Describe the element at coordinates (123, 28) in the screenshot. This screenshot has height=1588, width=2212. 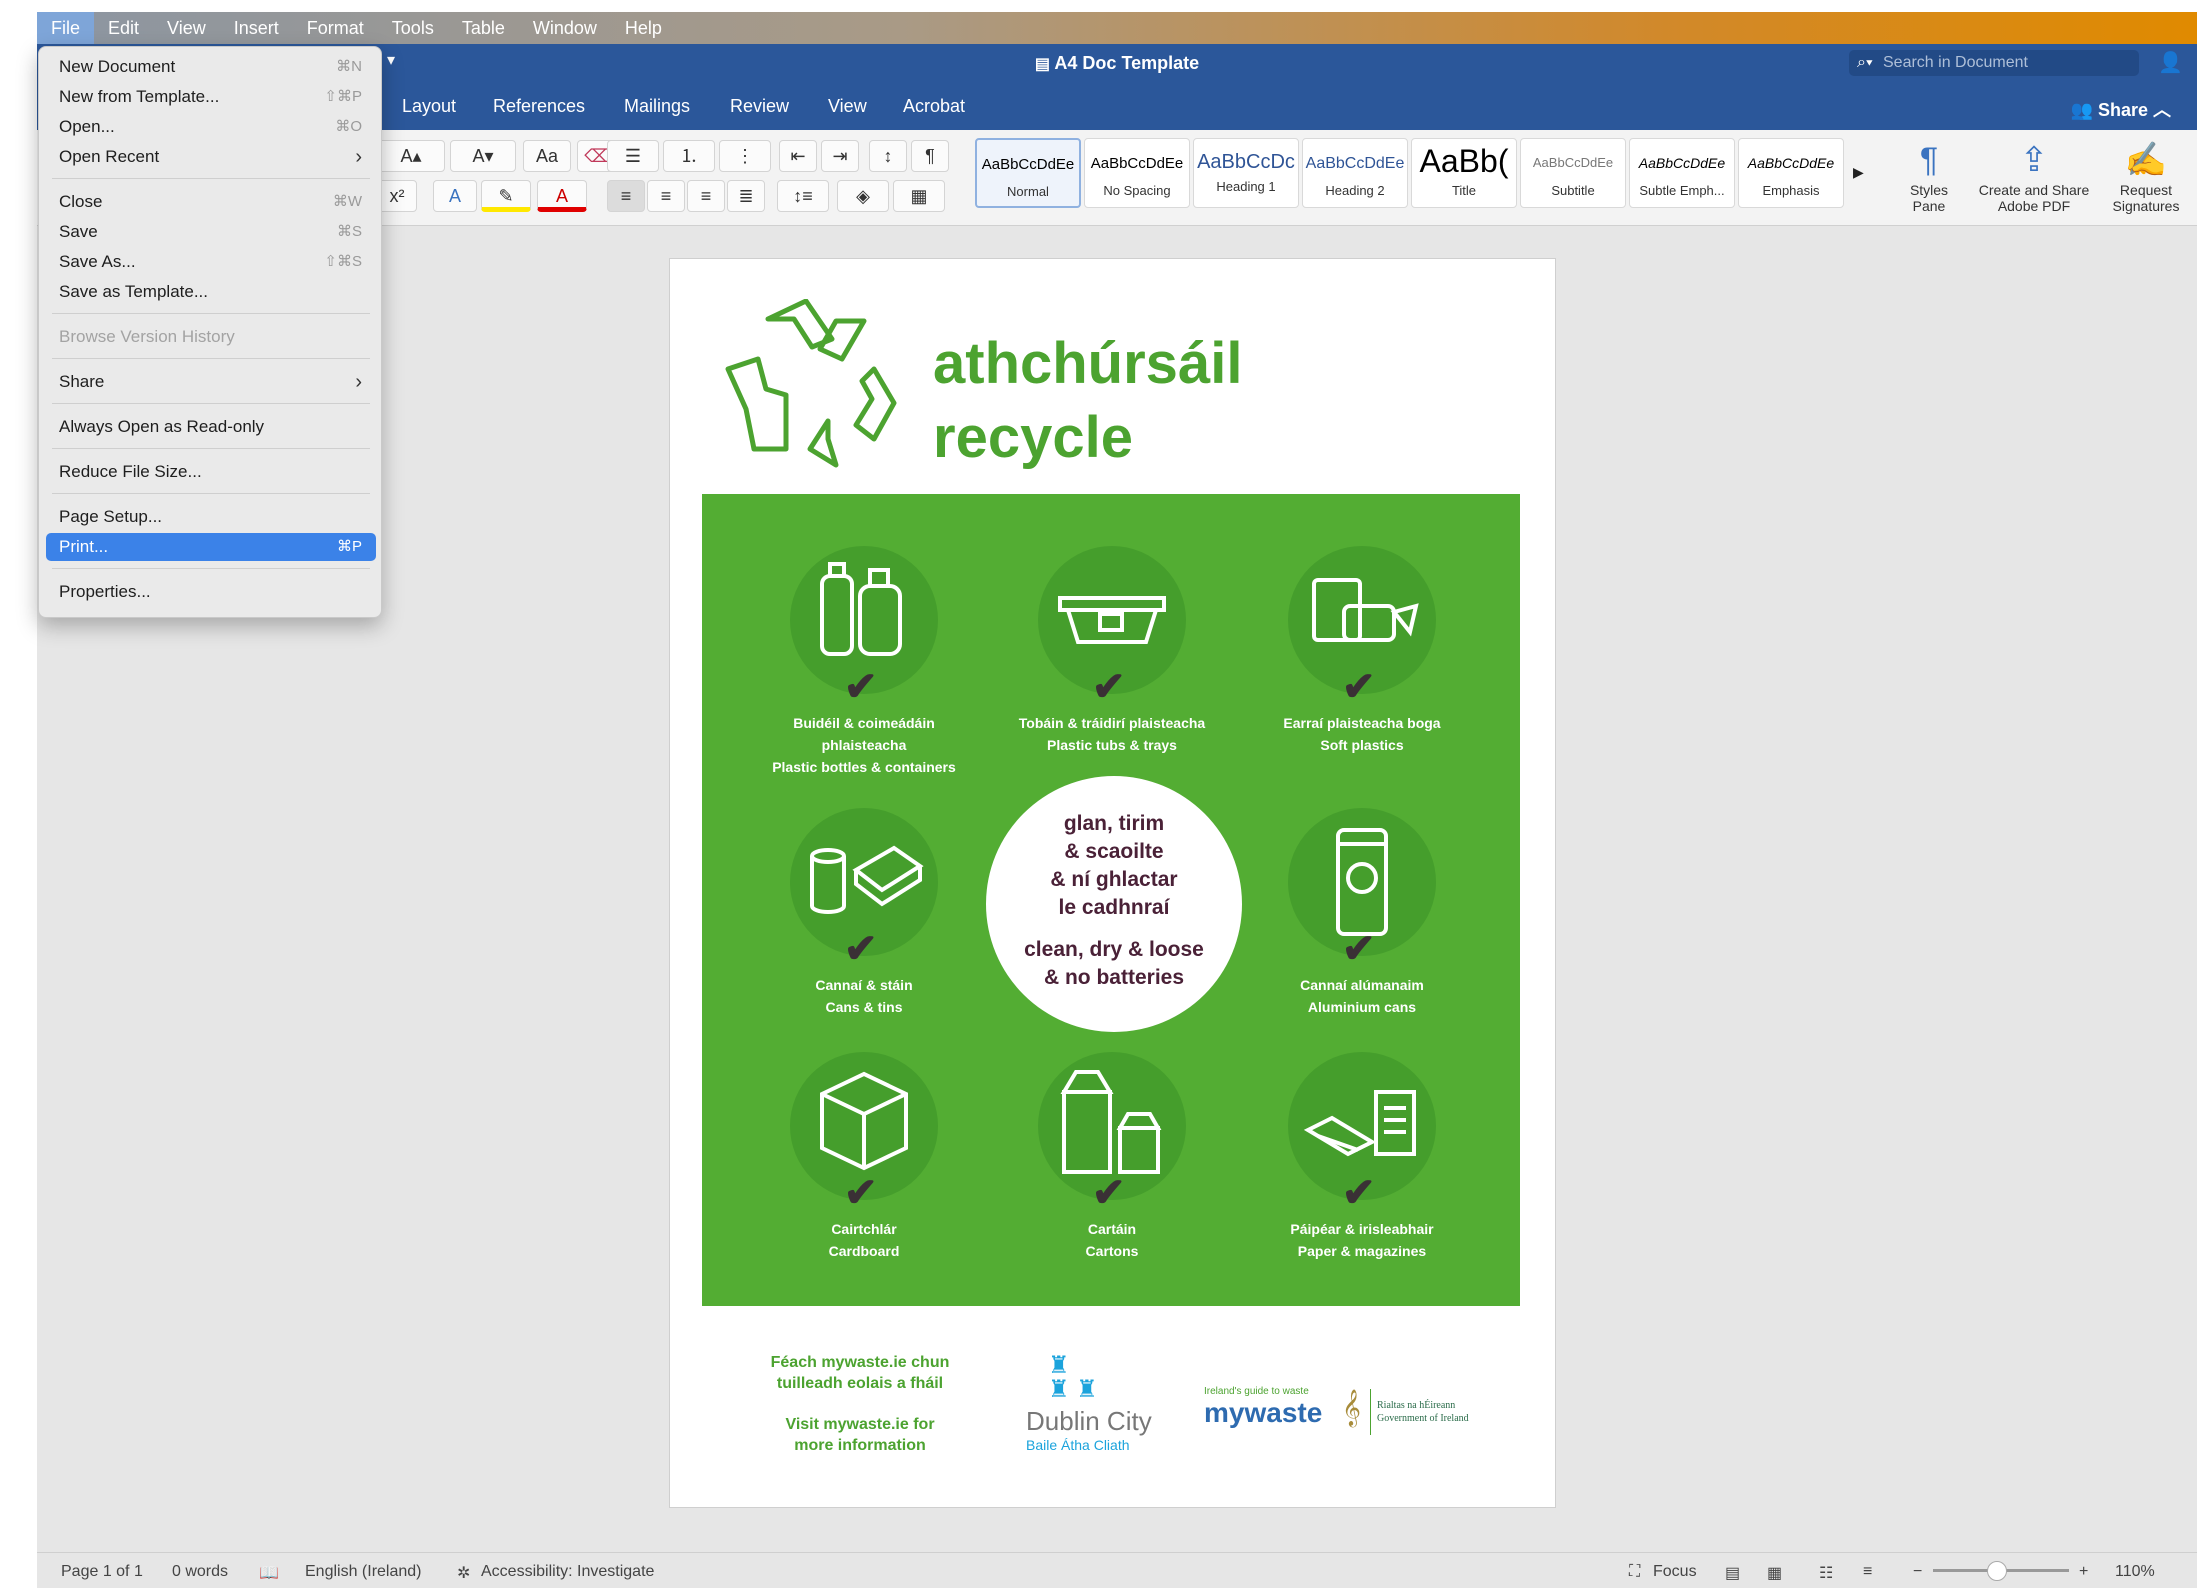
I see `menu-edit: Edit` at that location.